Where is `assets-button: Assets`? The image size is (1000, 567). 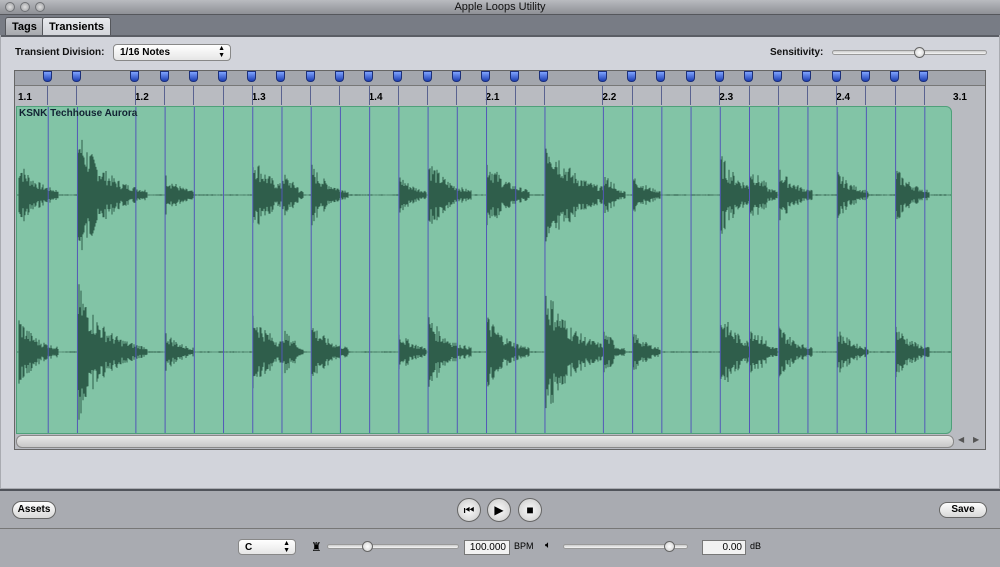
assets-button: Assets is located at coordinates (34, 510).